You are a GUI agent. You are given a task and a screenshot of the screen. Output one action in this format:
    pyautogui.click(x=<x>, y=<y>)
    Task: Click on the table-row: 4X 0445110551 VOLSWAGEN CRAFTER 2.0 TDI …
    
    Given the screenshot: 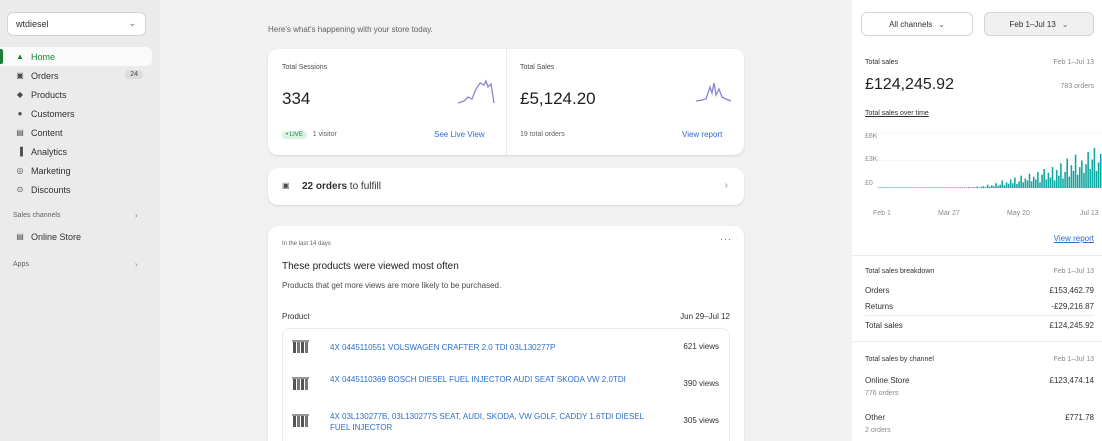 What is the action you would take?
    pyautogui.click(x=506, y=347)
    